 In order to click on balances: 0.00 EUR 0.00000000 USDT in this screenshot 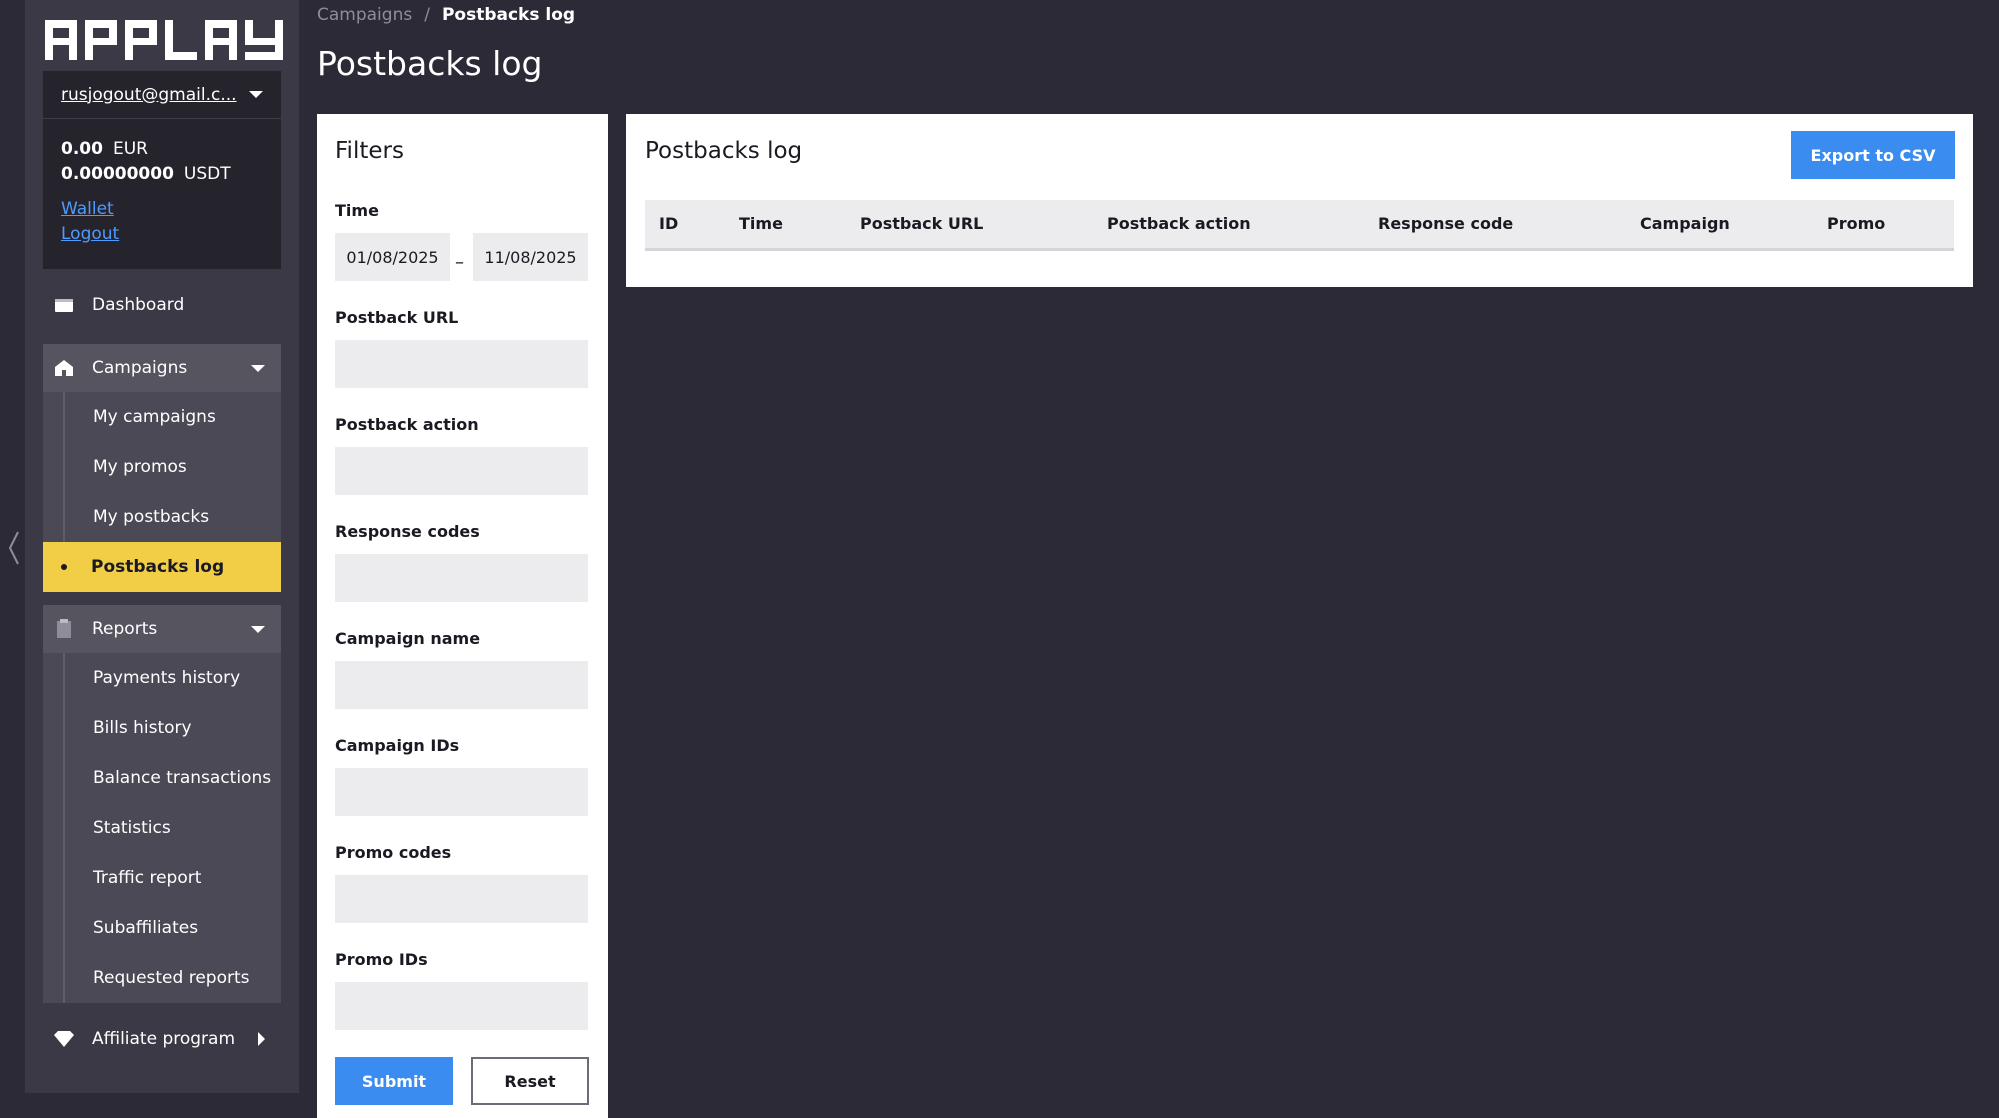, I will do `click(162, 153)`.